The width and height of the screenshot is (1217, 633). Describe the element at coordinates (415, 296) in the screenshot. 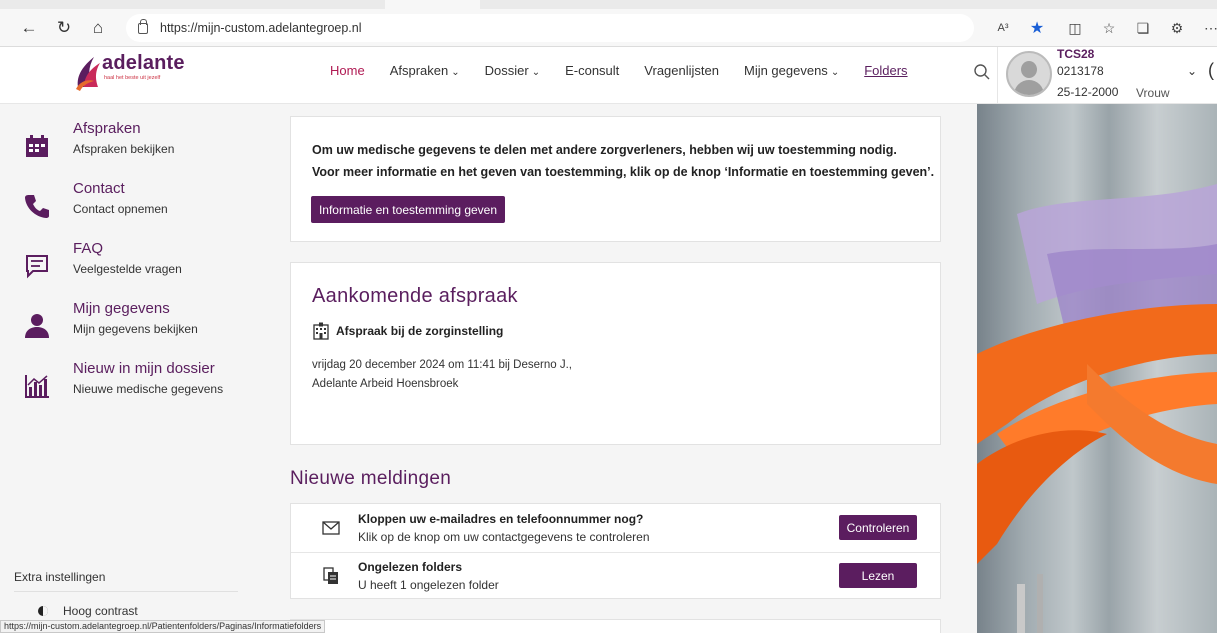

I see `appointment-title: Aankomende afspraak` at that location.